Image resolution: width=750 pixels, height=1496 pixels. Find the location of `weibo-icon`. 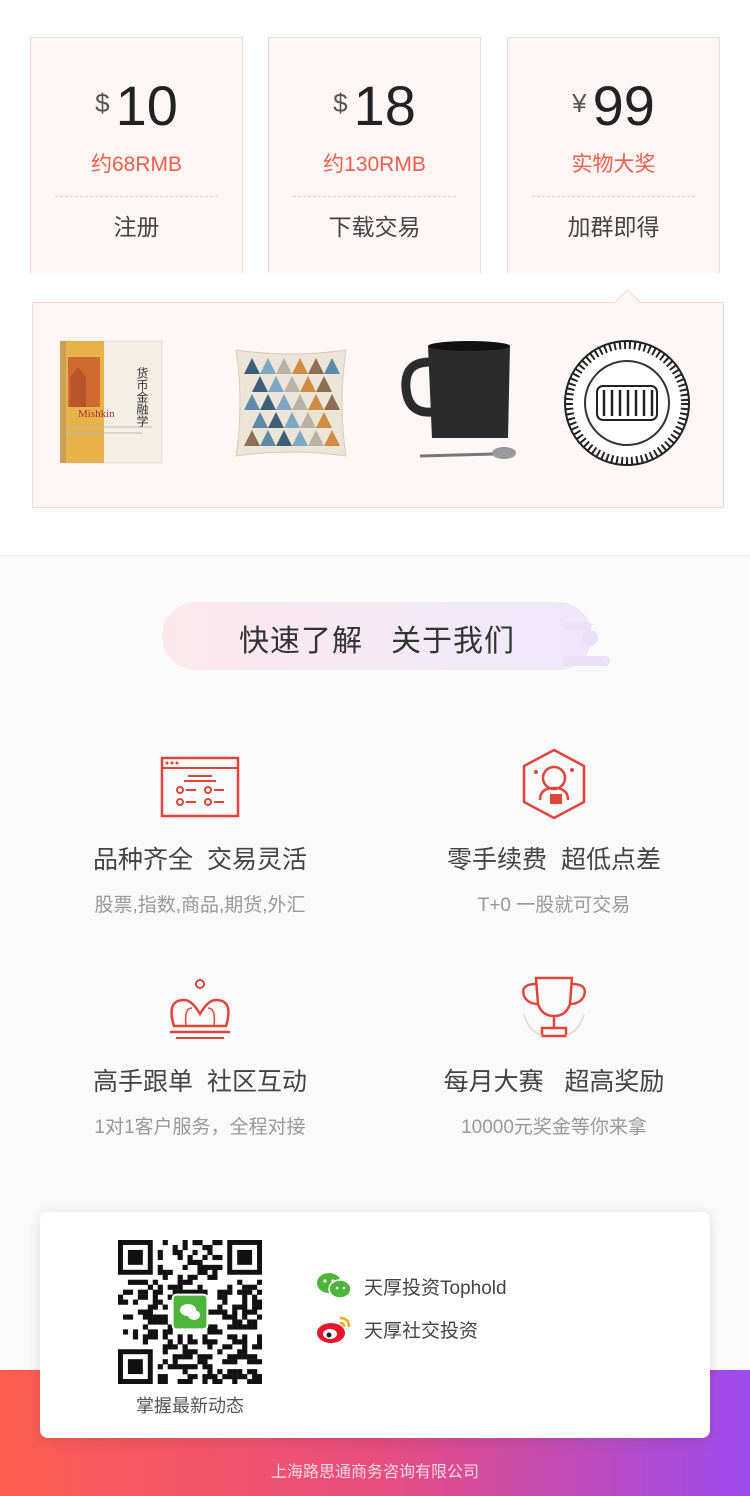

weibo-icon is located at coordinates (334, 1329).